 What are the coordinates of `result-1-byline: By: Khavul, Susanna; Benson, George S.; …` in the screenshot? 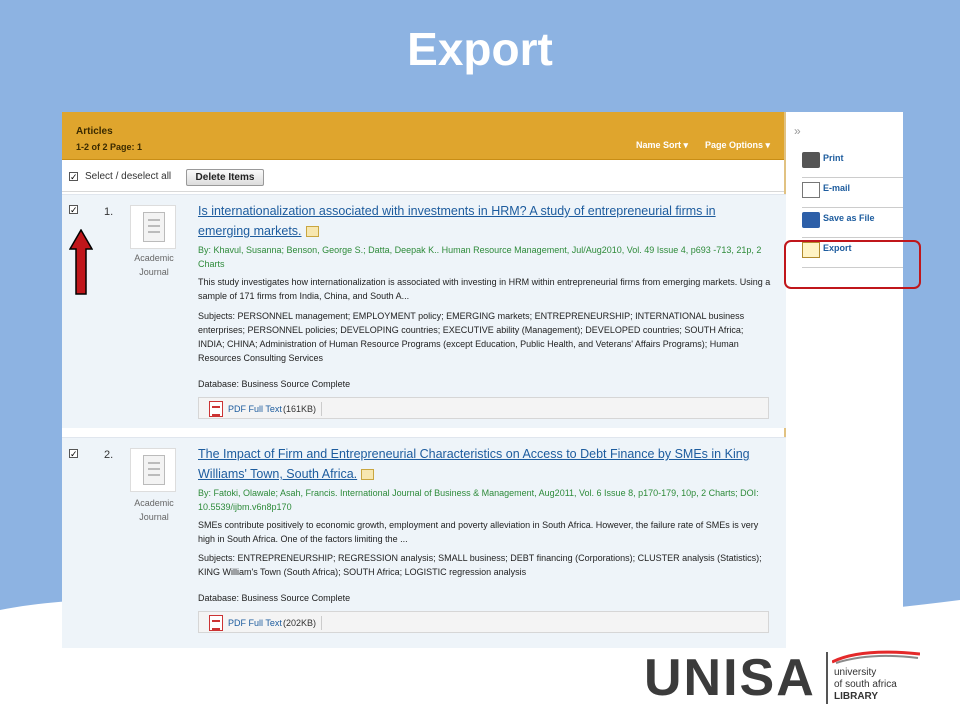 It's located at (480, 257).